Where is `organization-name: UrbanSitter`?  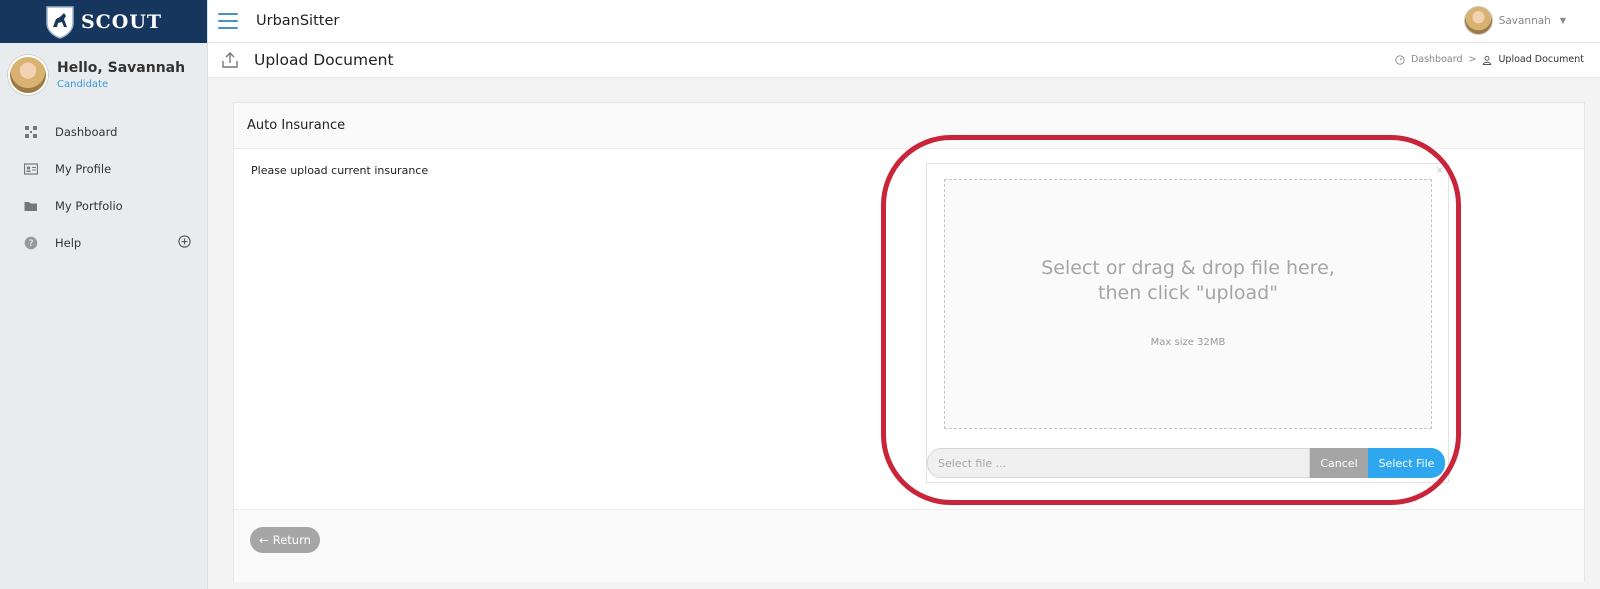
organization-name: UrbanSitter is located at coordinates (298, 21).